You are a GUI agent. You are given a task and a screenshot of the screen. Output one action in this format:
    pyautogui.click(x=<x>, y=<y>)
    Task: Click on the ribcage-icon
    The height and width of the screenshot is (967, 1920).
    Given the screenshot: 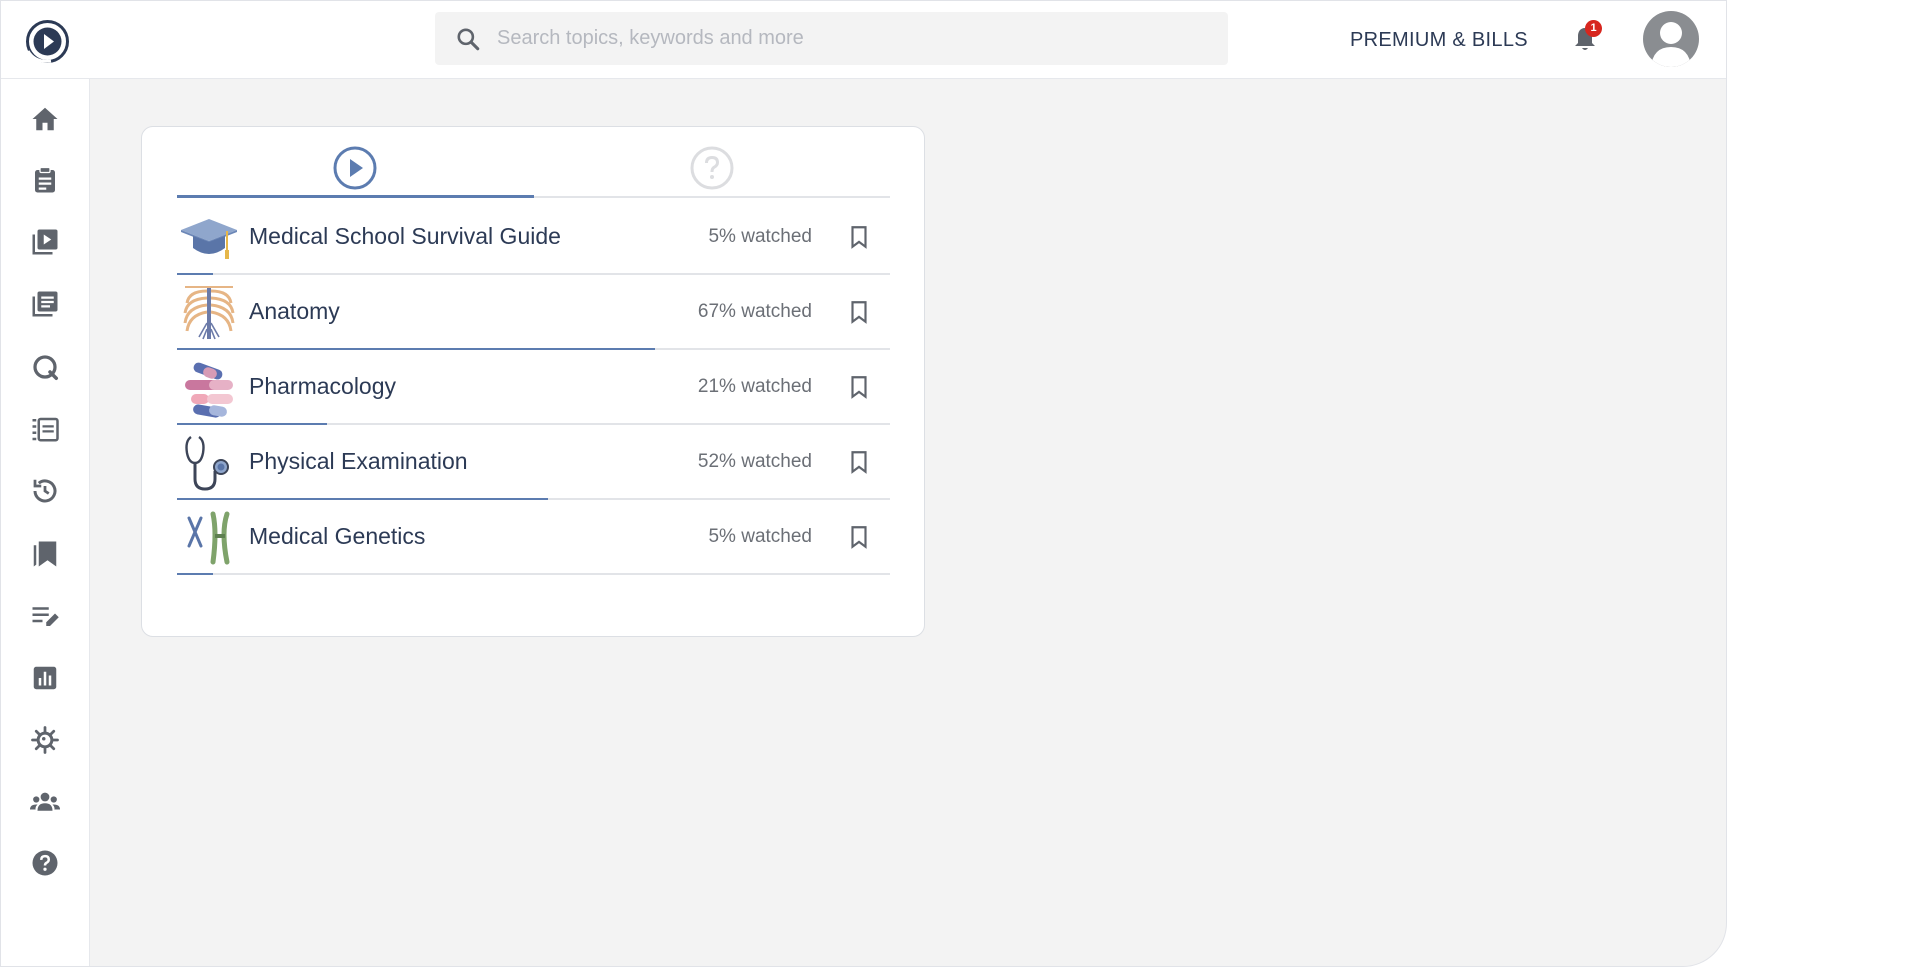 What is the action you would take?
    pyautogui.click(x=209, y=313)
    